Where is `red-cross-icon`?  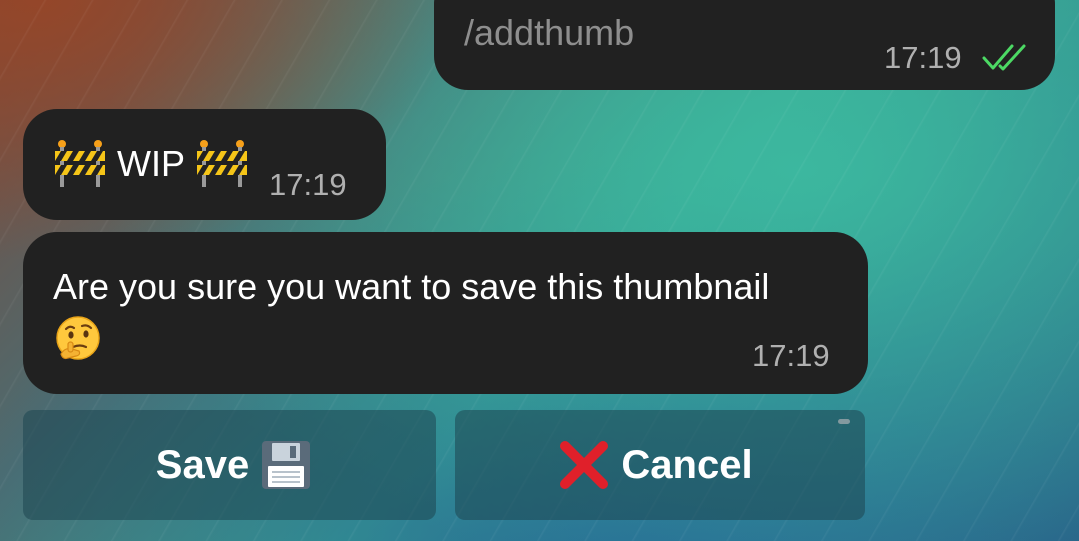 red-cross-icon is located at coordinates (584, 465).